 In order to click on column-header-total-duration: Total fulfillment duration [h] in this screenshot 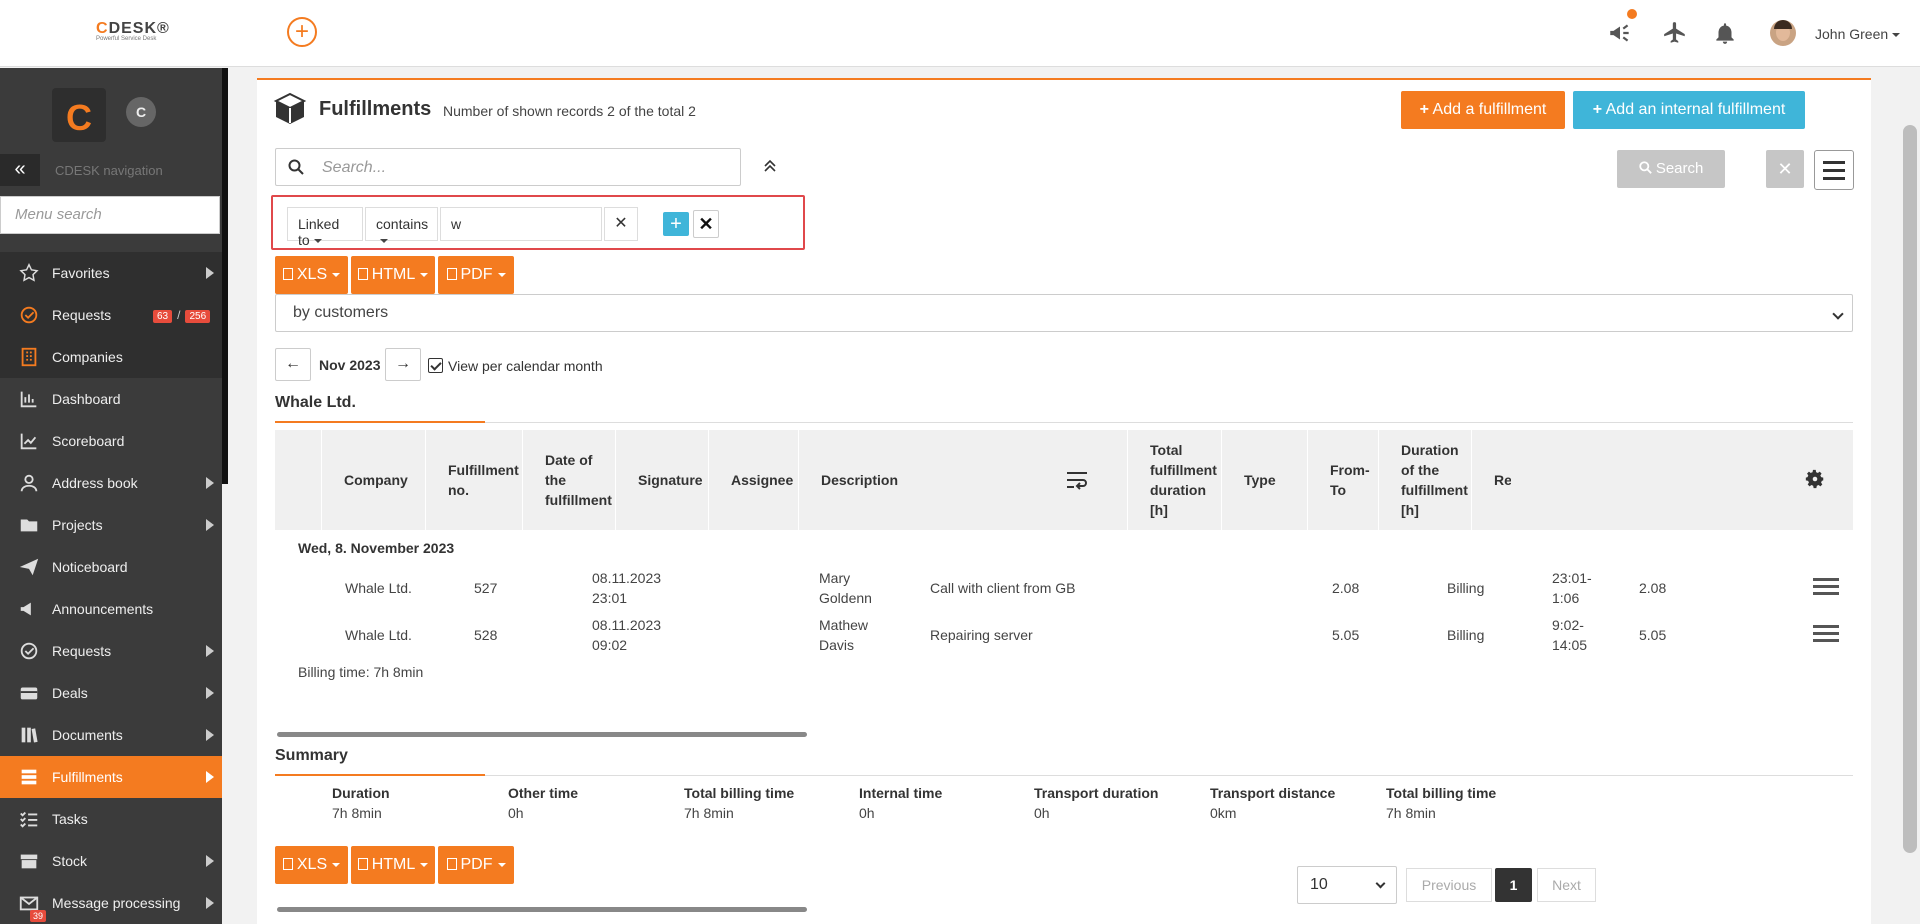, I will do `click(1174, 480)`.